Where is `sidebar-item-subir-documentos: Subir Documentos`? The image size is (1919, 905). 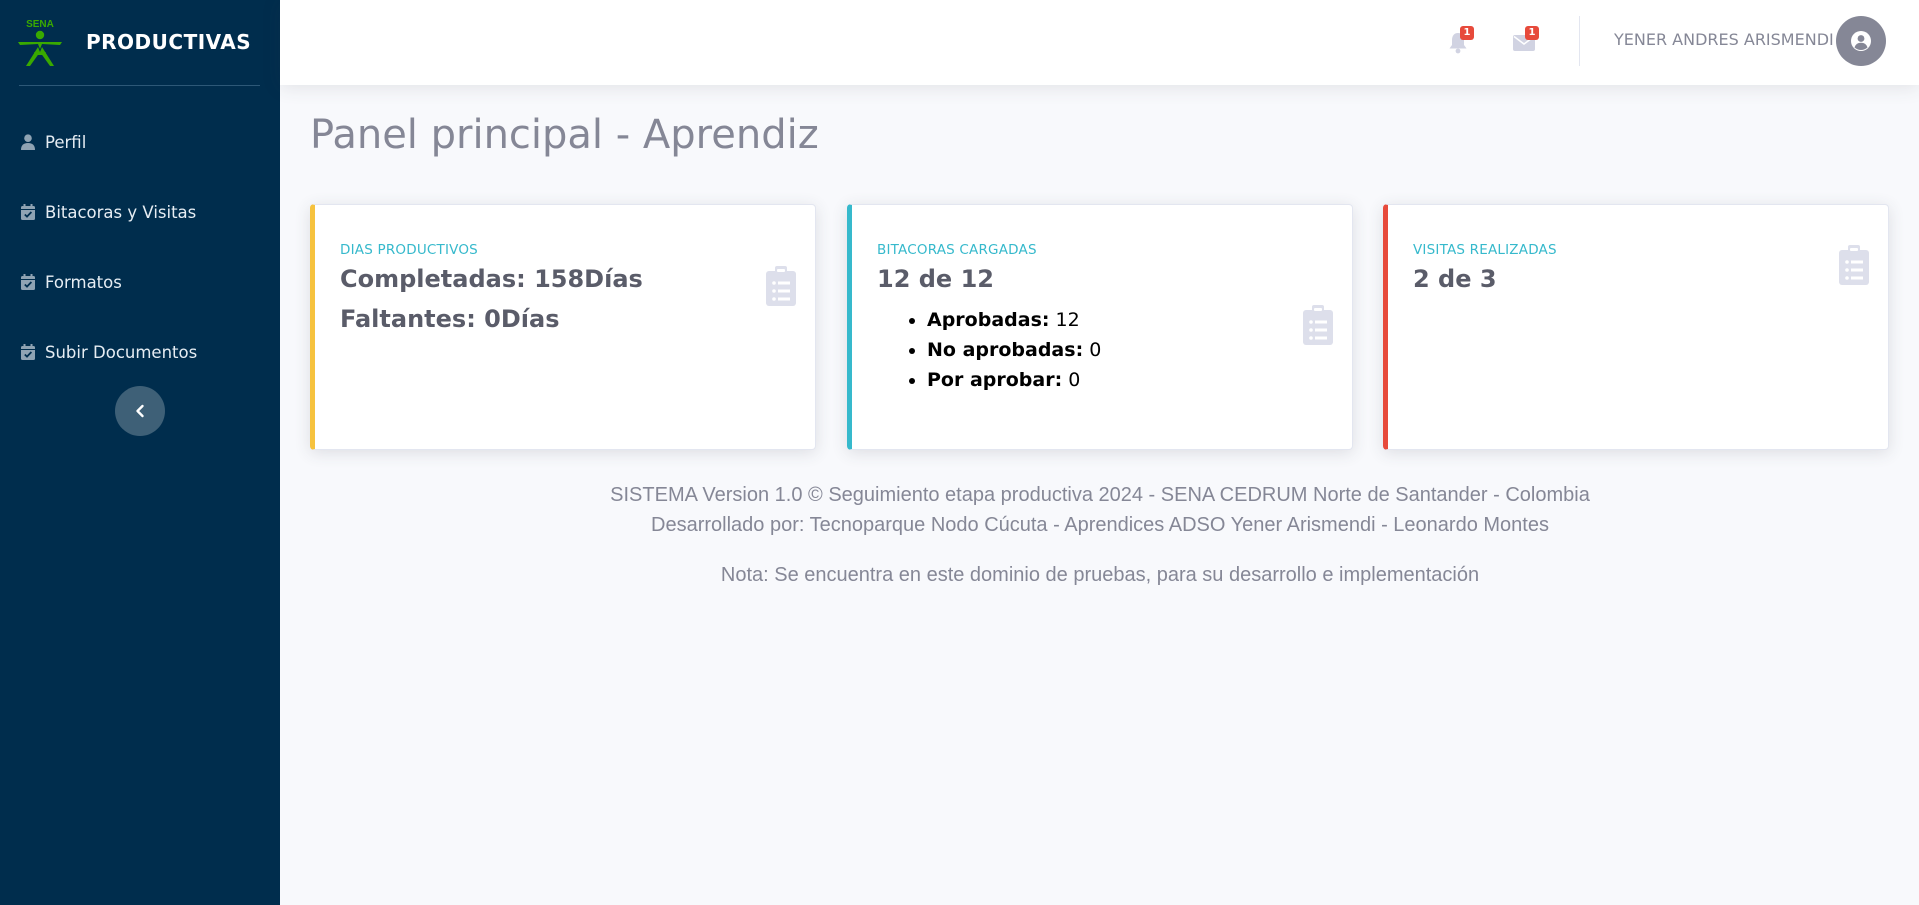 sidebar-item-subir-documentos: Subir Documentos is located at coordinates (140, 352).